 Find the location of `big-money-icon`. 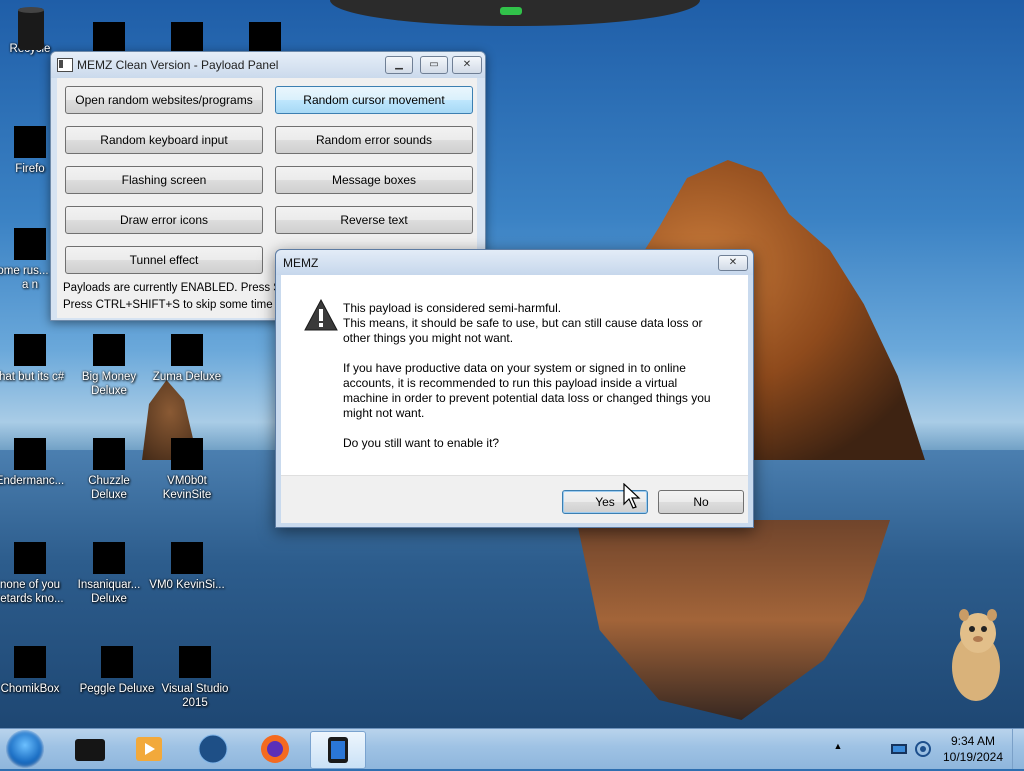

big-money-icon is located at coordinates (109, 350).